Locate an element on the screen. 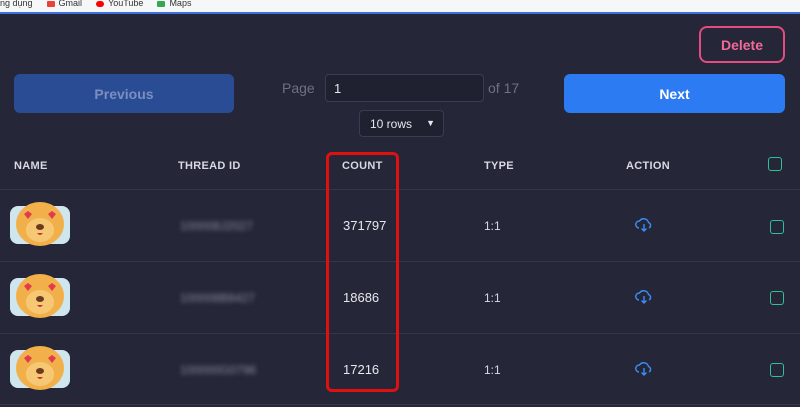 The height and width of the screenshot is (407, 800). youtube-icon is located at coordinates (100, 3).